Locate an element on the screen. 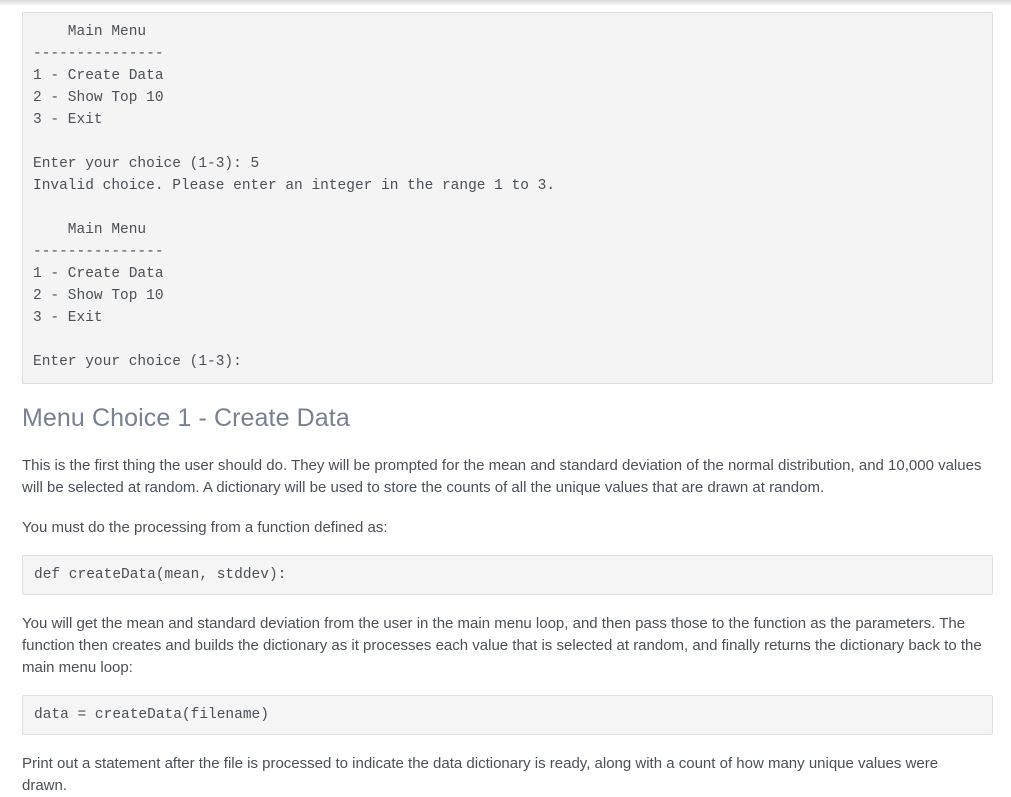  code-text-function-call: data = createData(filename) is located at coordinates (151, 715).